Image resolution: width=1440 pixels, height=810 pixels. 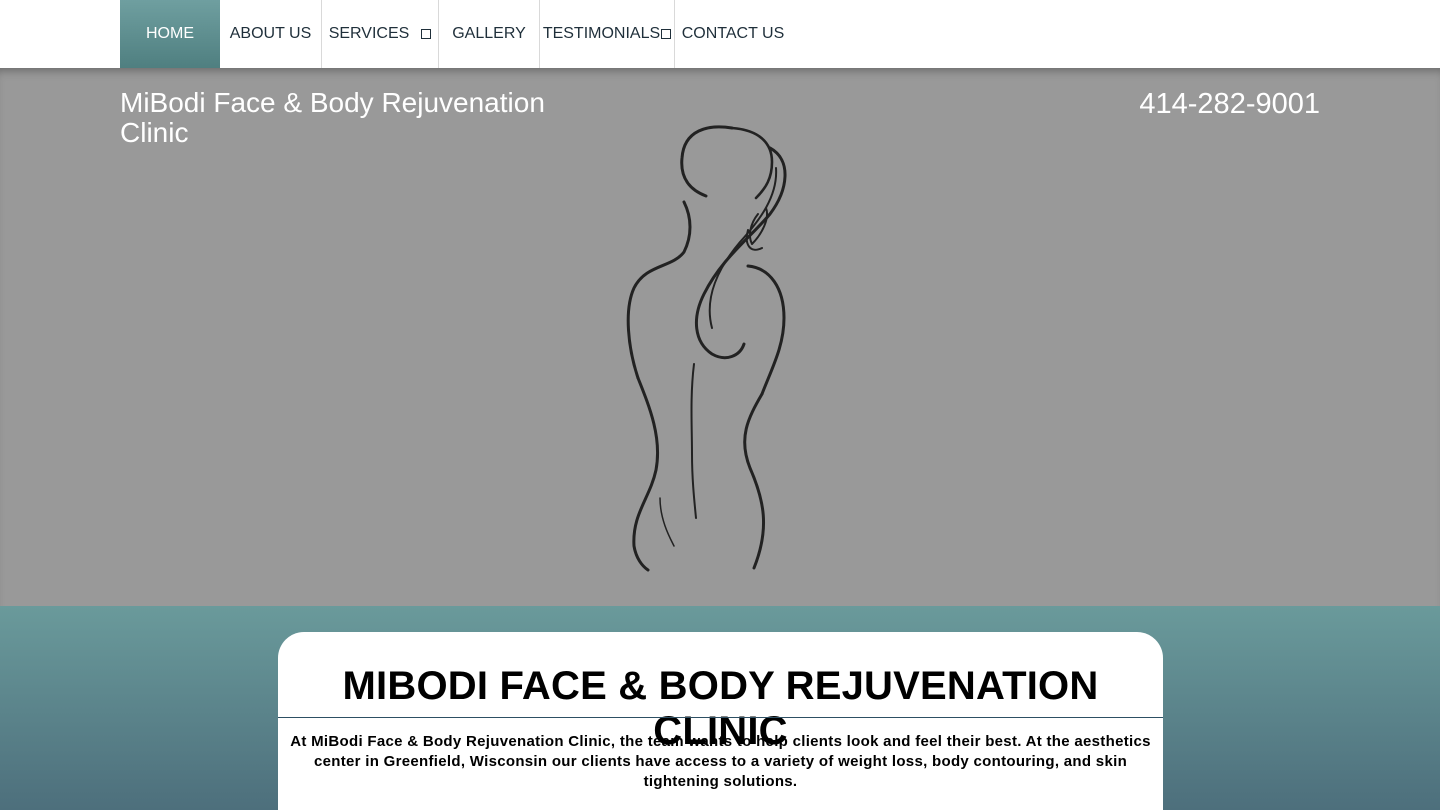 I want to click on phone-number: 414-282-9001, so click(x=1229, y=104).